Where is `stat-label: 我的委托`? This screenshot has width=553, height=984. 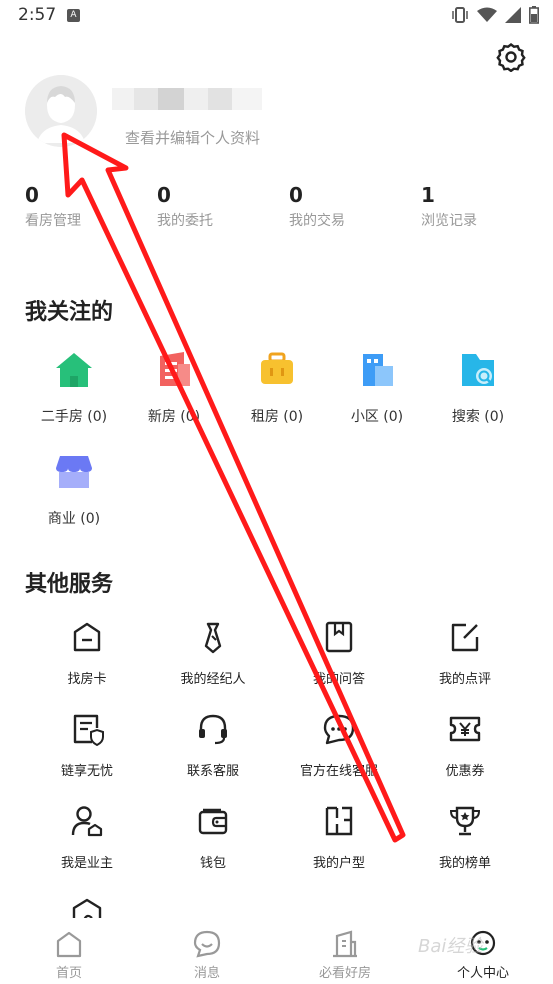
stat-label: 我的委托 is located at coordinates (185, 221).